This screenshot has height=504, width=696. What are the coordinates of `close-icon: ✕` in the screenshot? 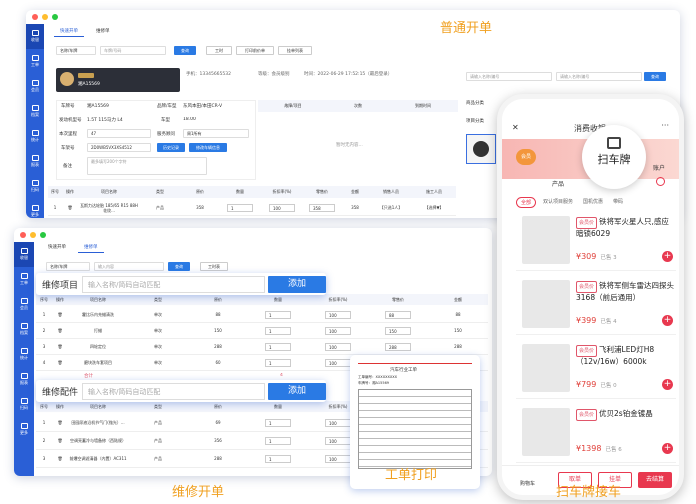 It's located at (515, 127).